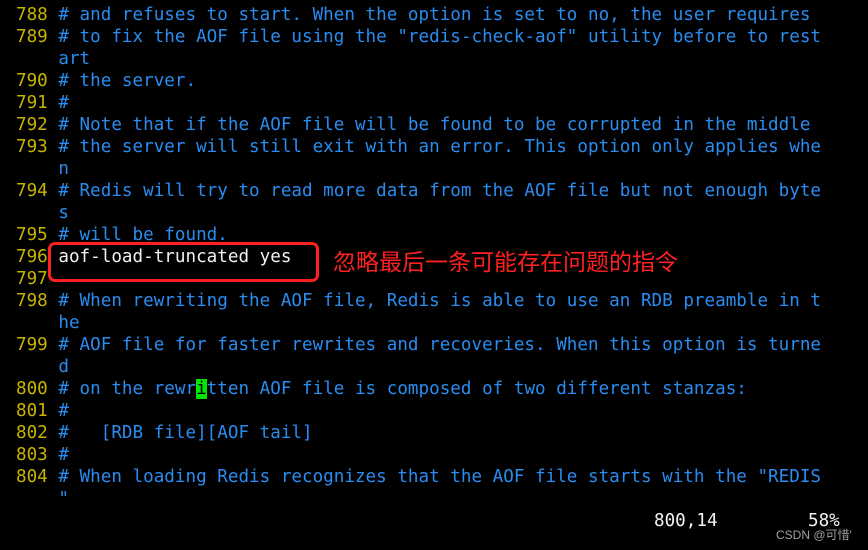 The image size is (868, 550). What do you see at coordinates (32, 455) in the screenshot?
I see `line-number: 803` at bounding box center [32, 455].